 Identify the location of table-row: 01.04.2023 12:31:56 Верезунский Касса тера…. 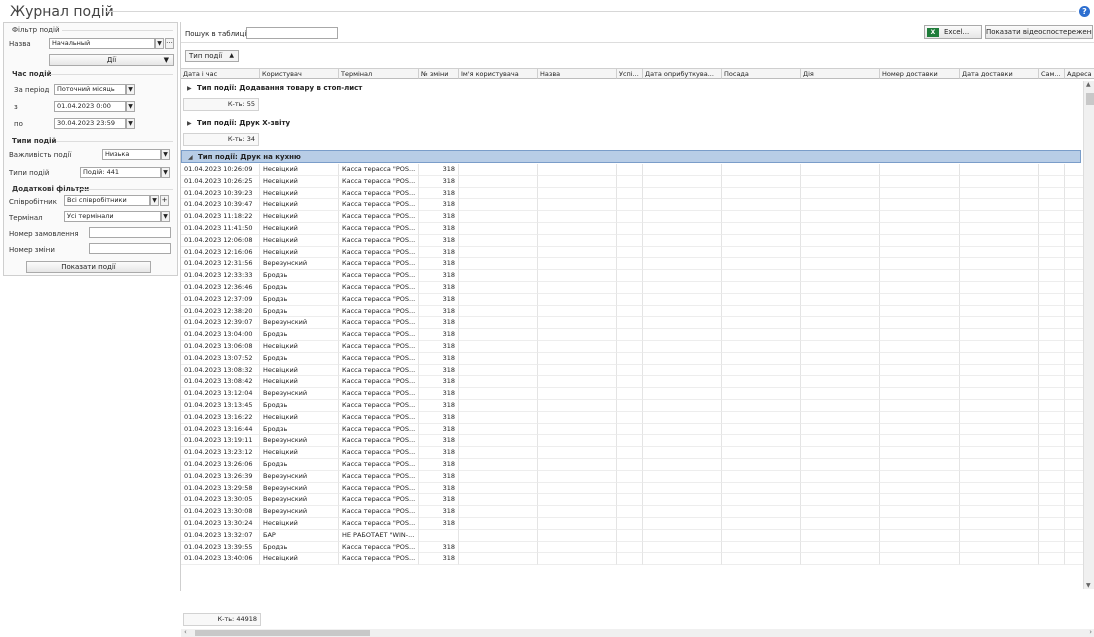
(637, 264).